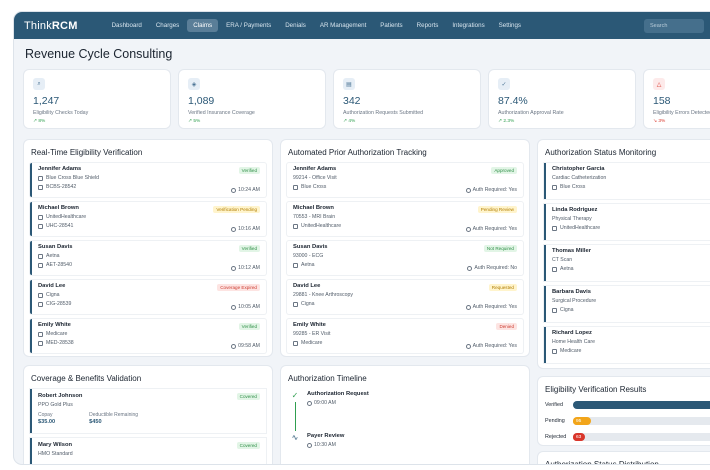  Describe the element at coordinates (249, 326) in the screenshot. I see `status-badge: Verified` at that location.